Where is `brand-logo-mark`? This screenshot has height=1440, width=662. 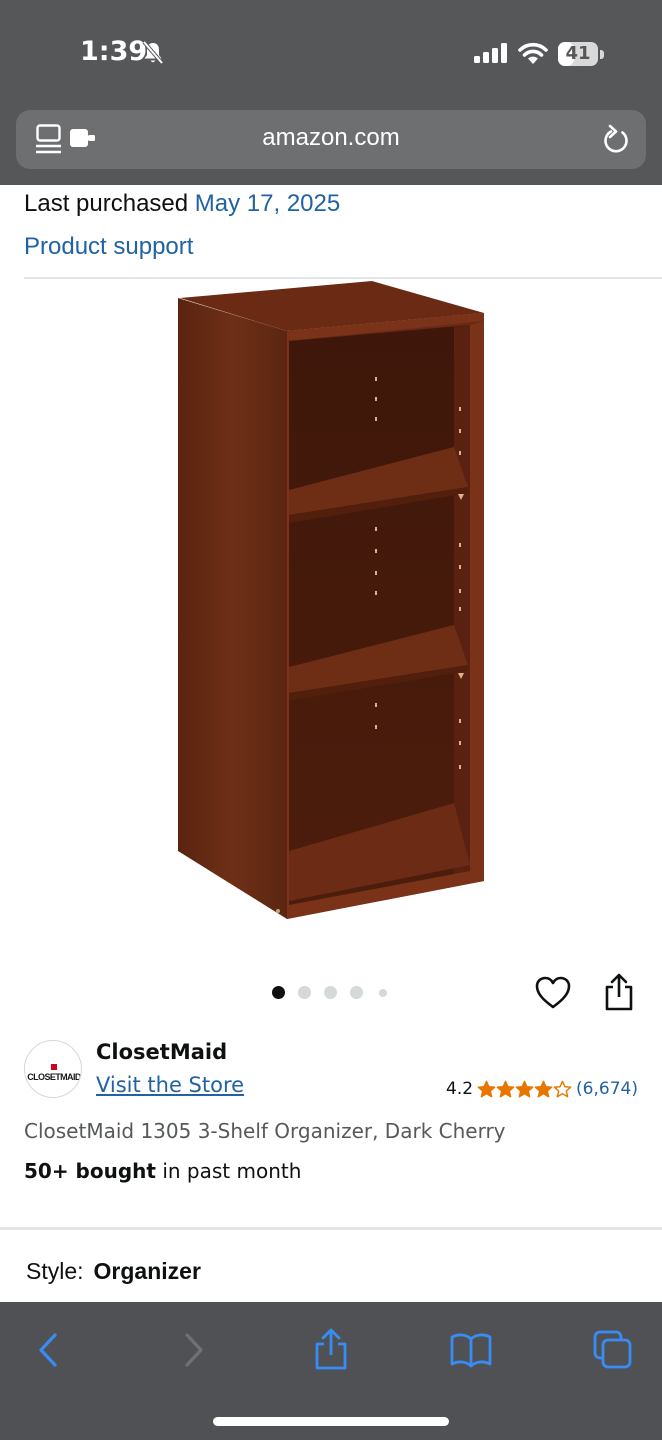 brand-logo-mark is located at coordinates (53, 1067).